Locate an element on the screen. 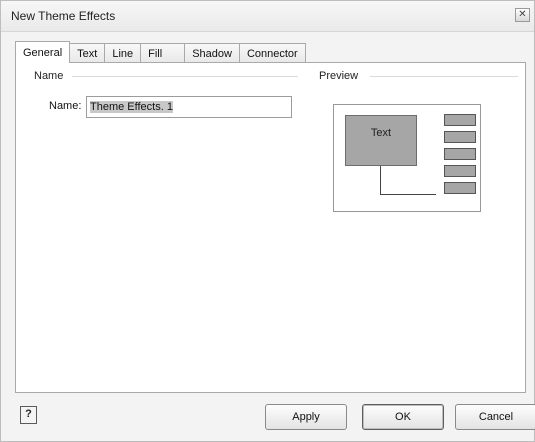  name-group-label: Name is located at coordinates (51, 76).